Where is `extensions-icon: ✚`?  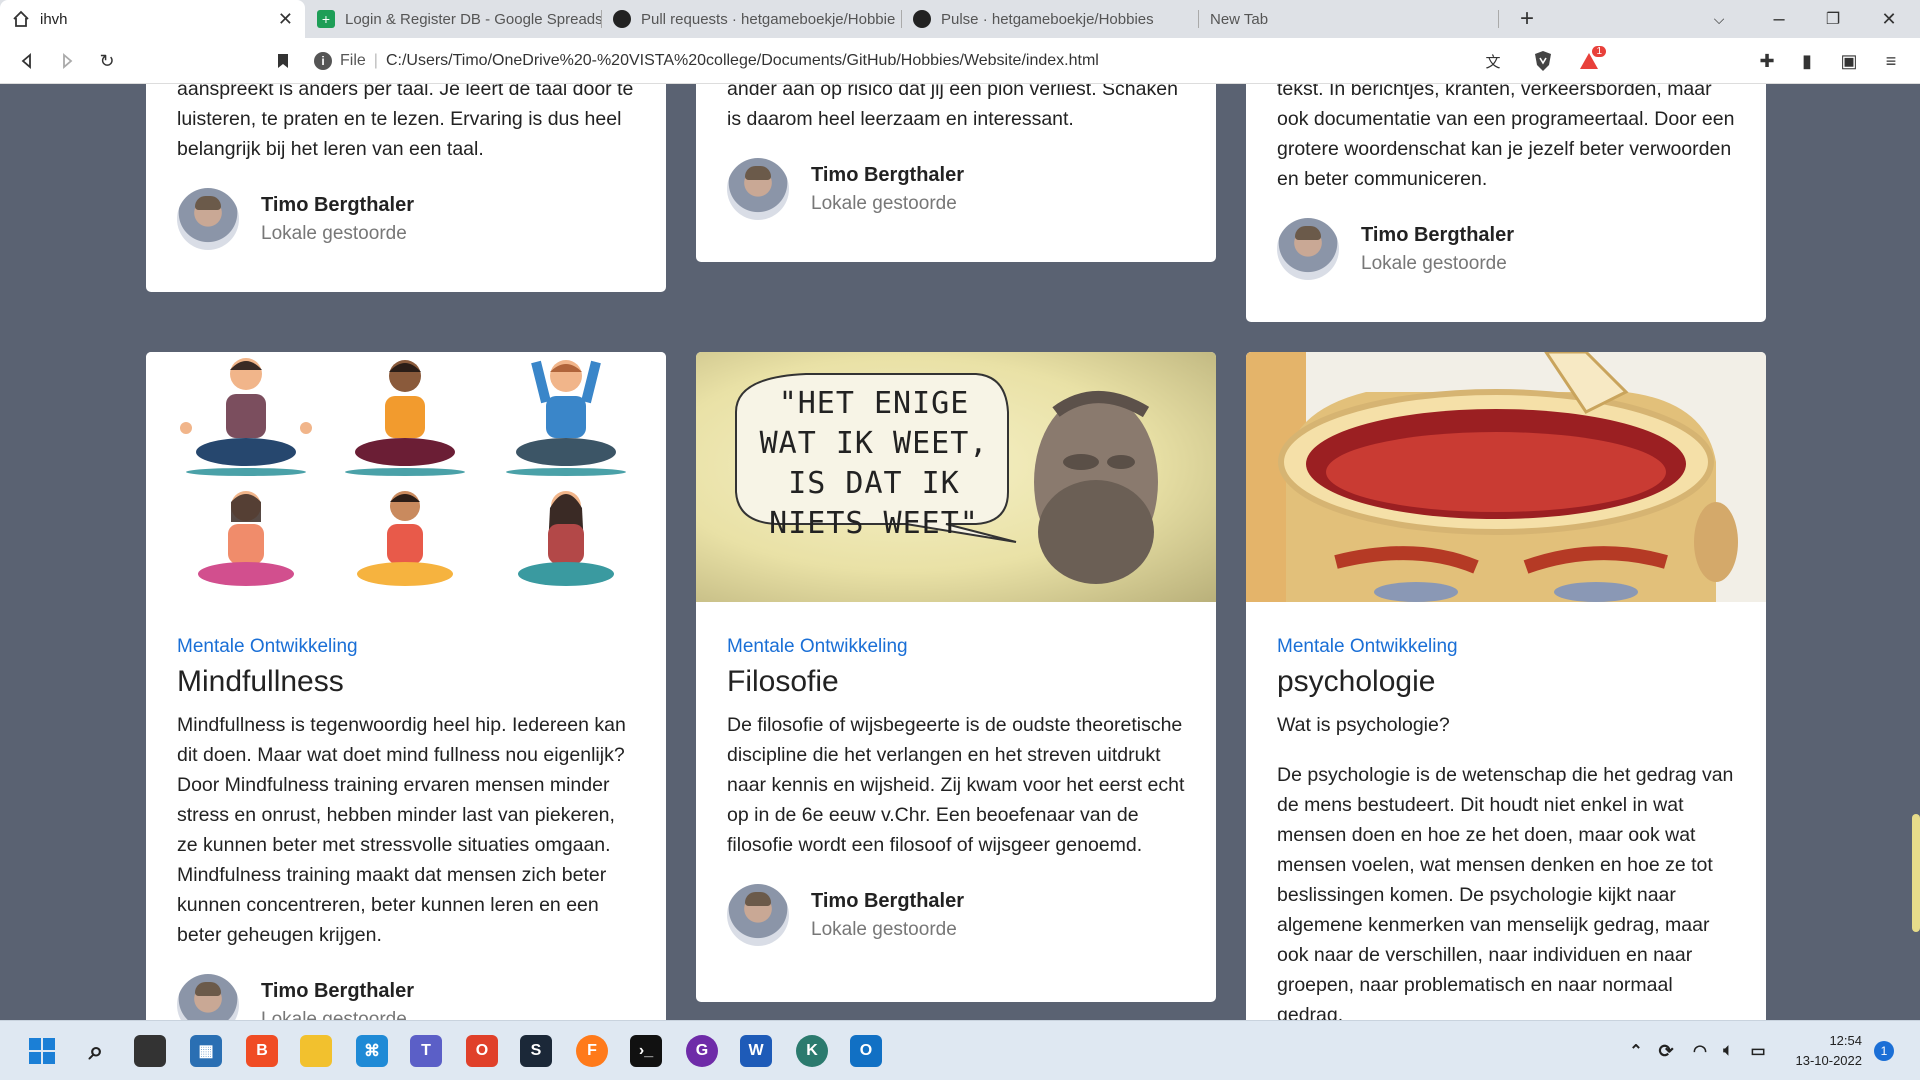
extensions-icon: ✚ is located at coordinates (1767, 61).